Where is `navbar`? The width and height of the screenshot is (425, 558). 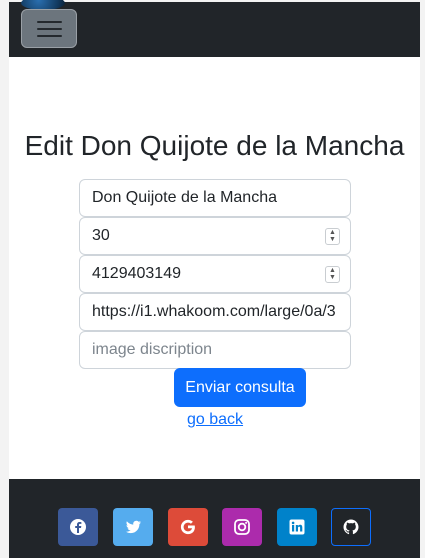 navbar is located at coordinates (214, 28).